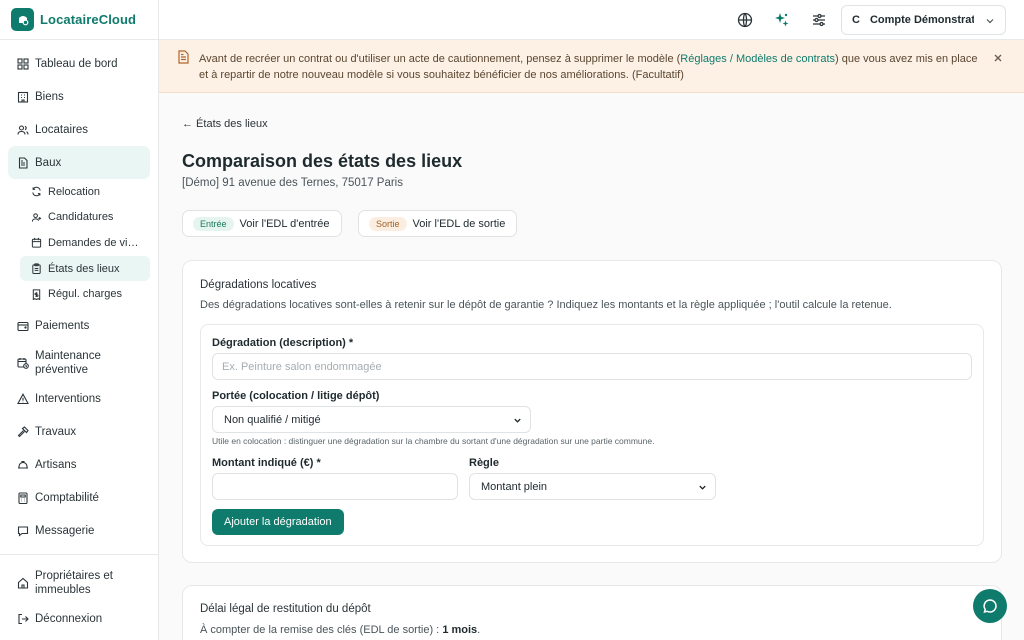 This screenshot has height=640, width=1024. What do you see at coordinates (23, 130) in the screenshot?
I see `users-icon` at bounding box center [23, 130].